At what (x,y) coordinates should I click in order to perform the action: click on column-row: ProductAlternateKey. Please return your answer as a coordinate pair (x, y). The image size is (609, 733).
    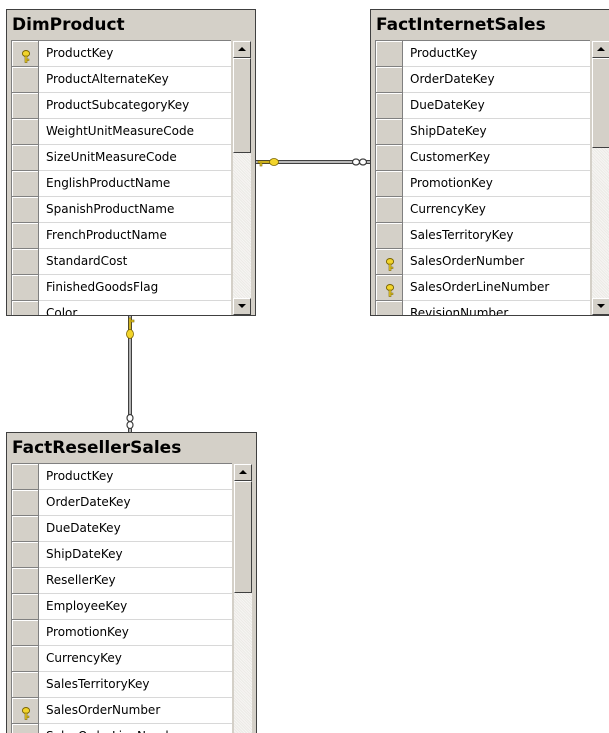
    Looking at the image, I should click on (121, 80).